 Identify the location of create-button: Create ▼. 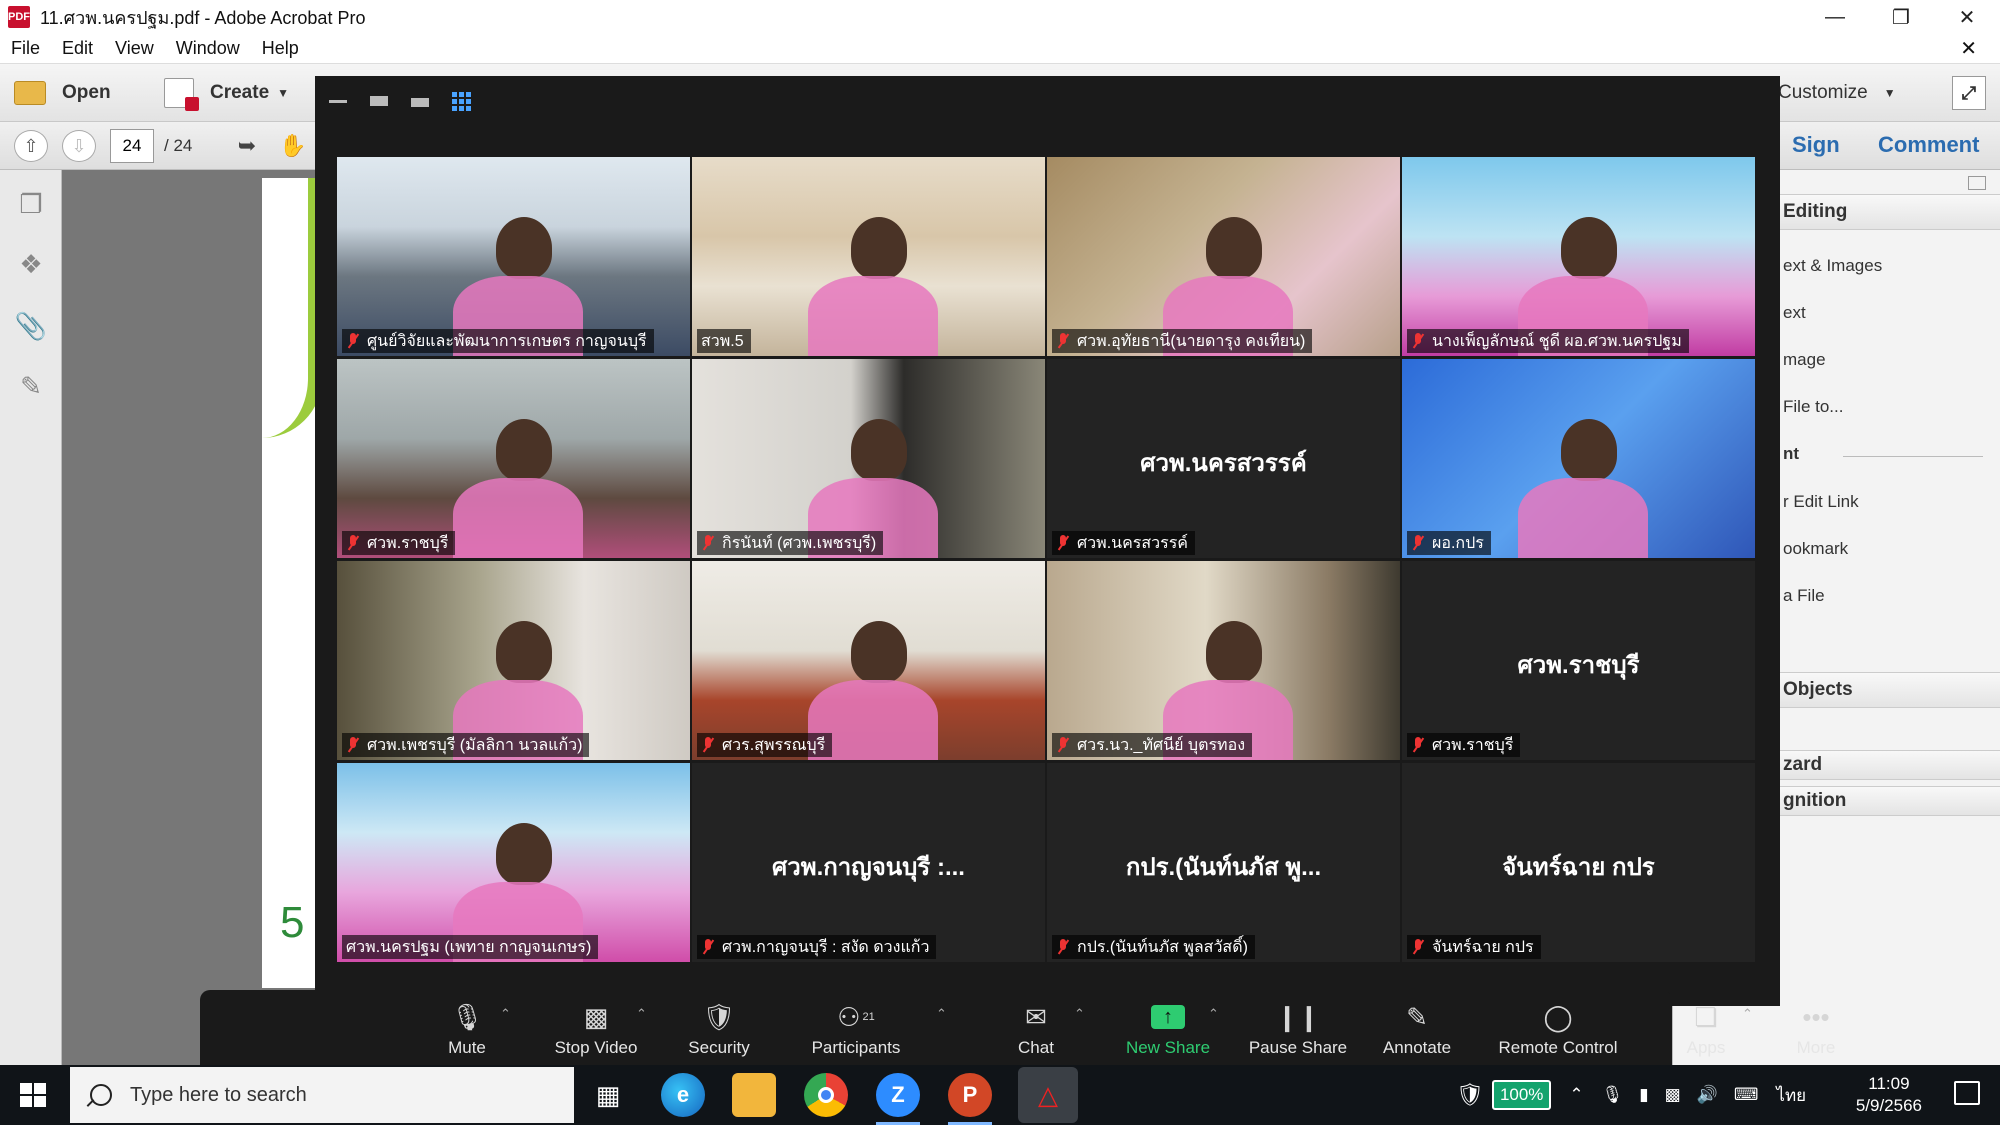
(226, 93).